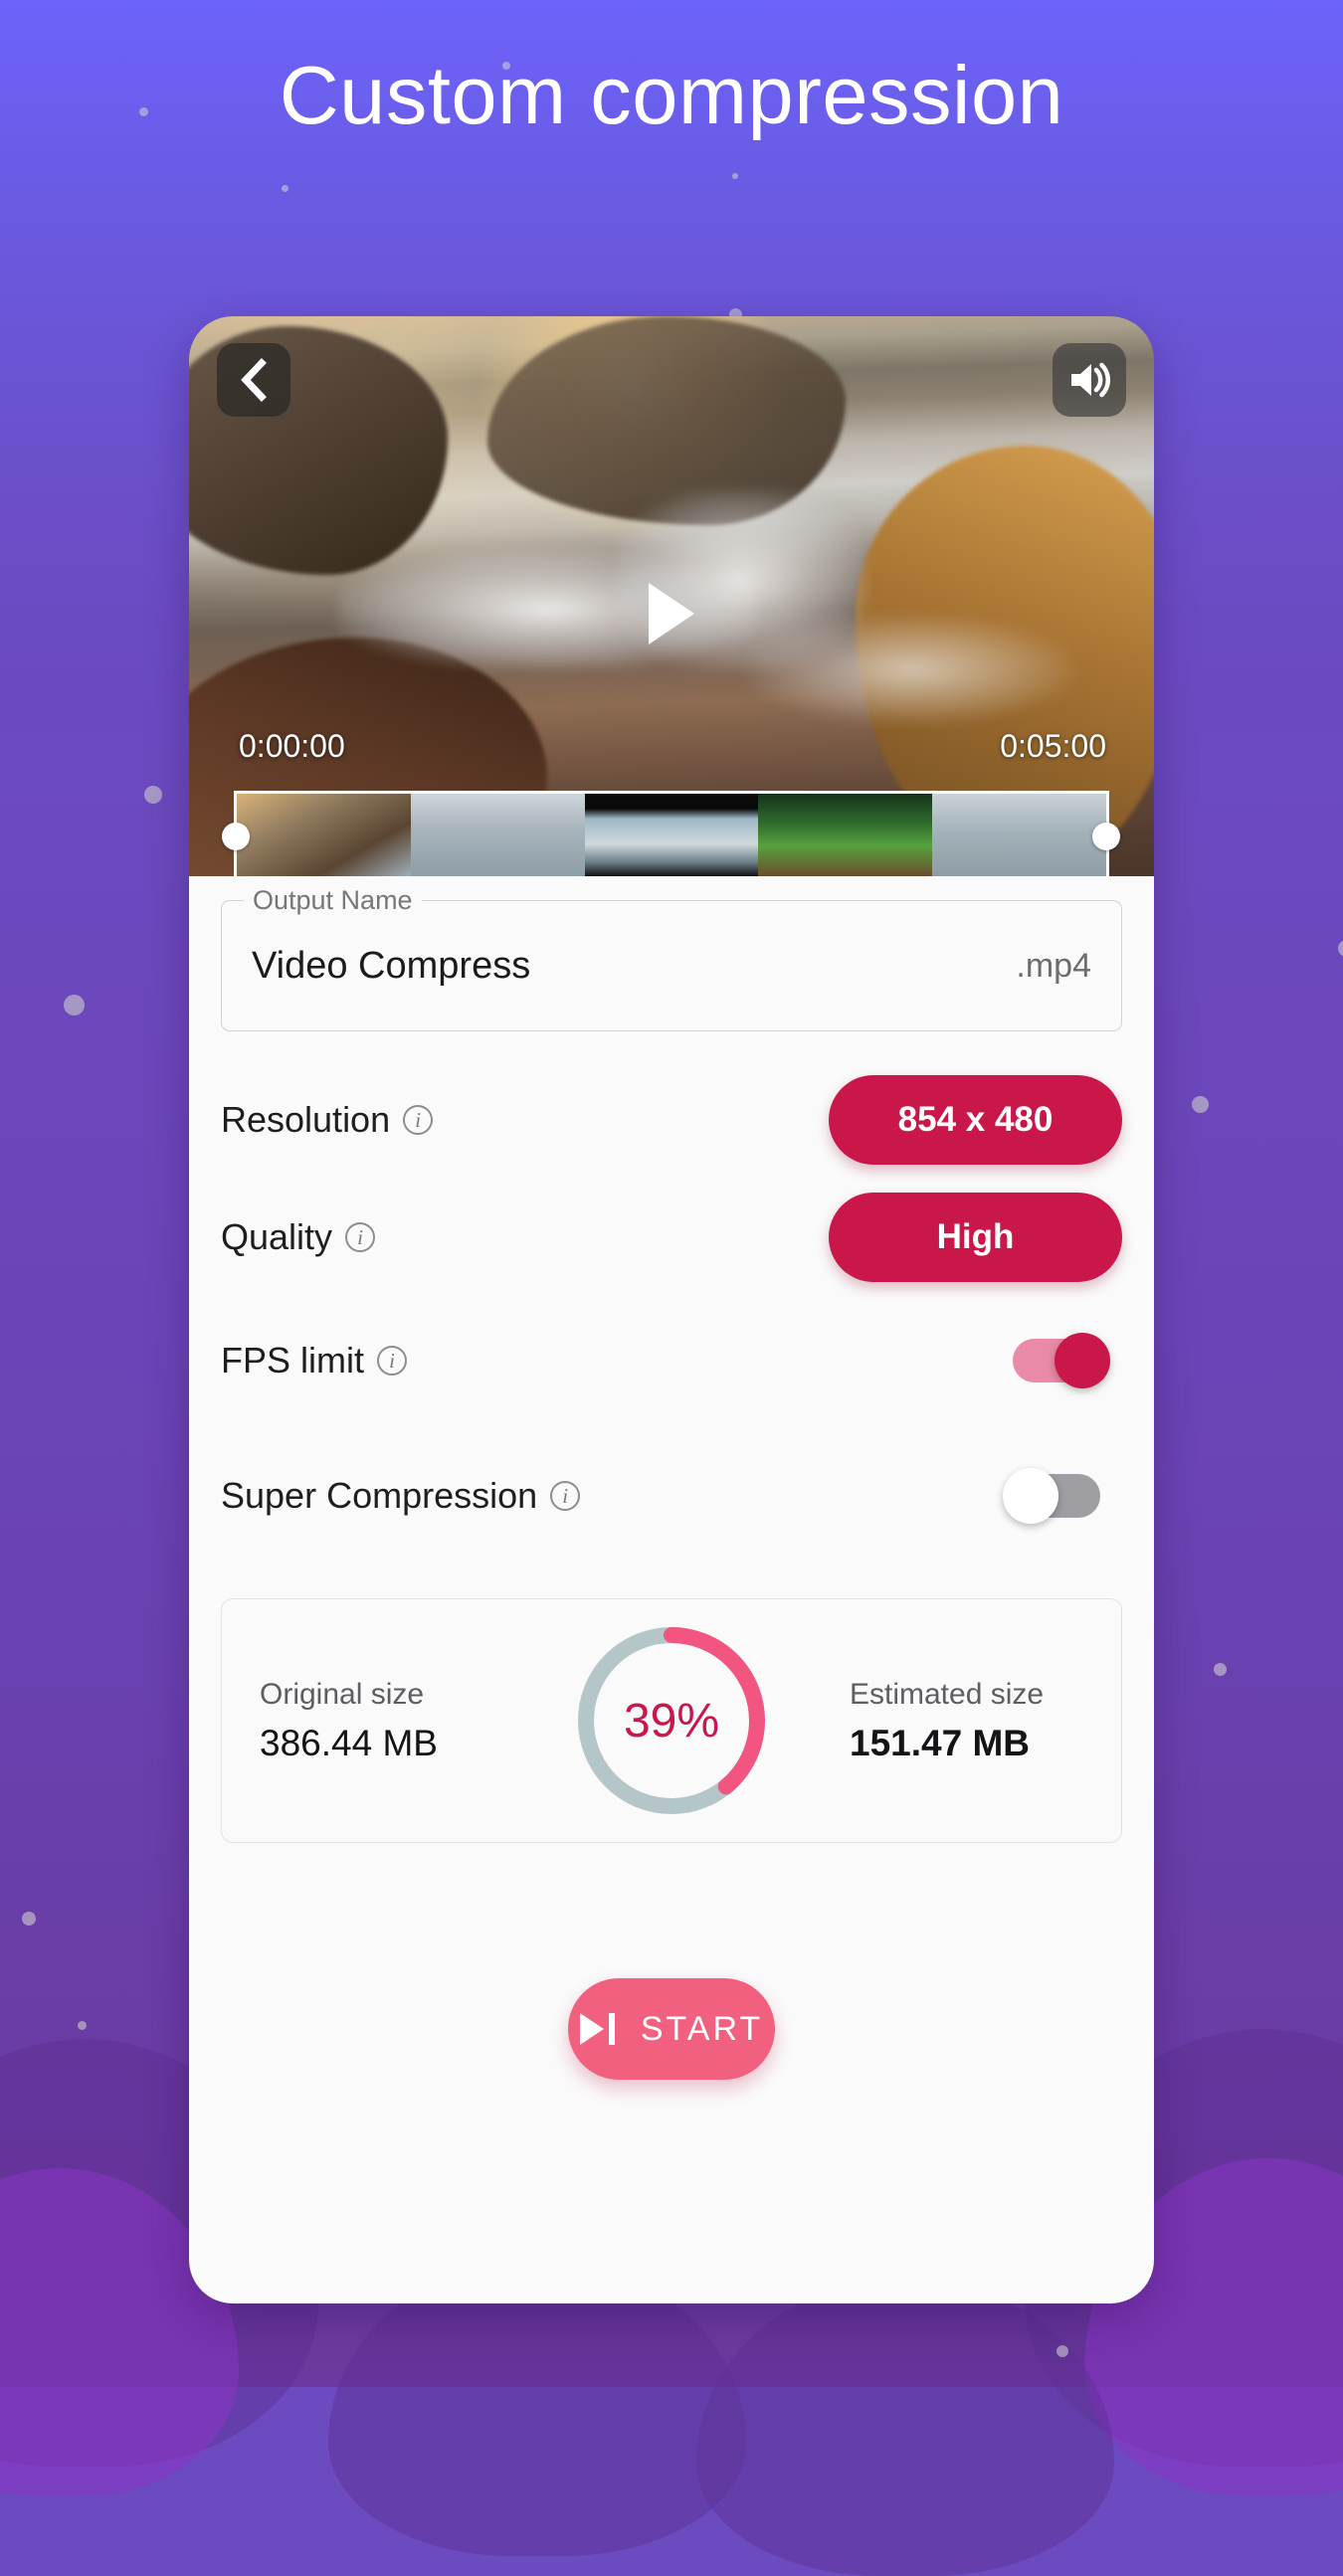 The height and width of the screenshot is (2576, 1343). I want to click on quality-label: Quality, so click(277, 1236).